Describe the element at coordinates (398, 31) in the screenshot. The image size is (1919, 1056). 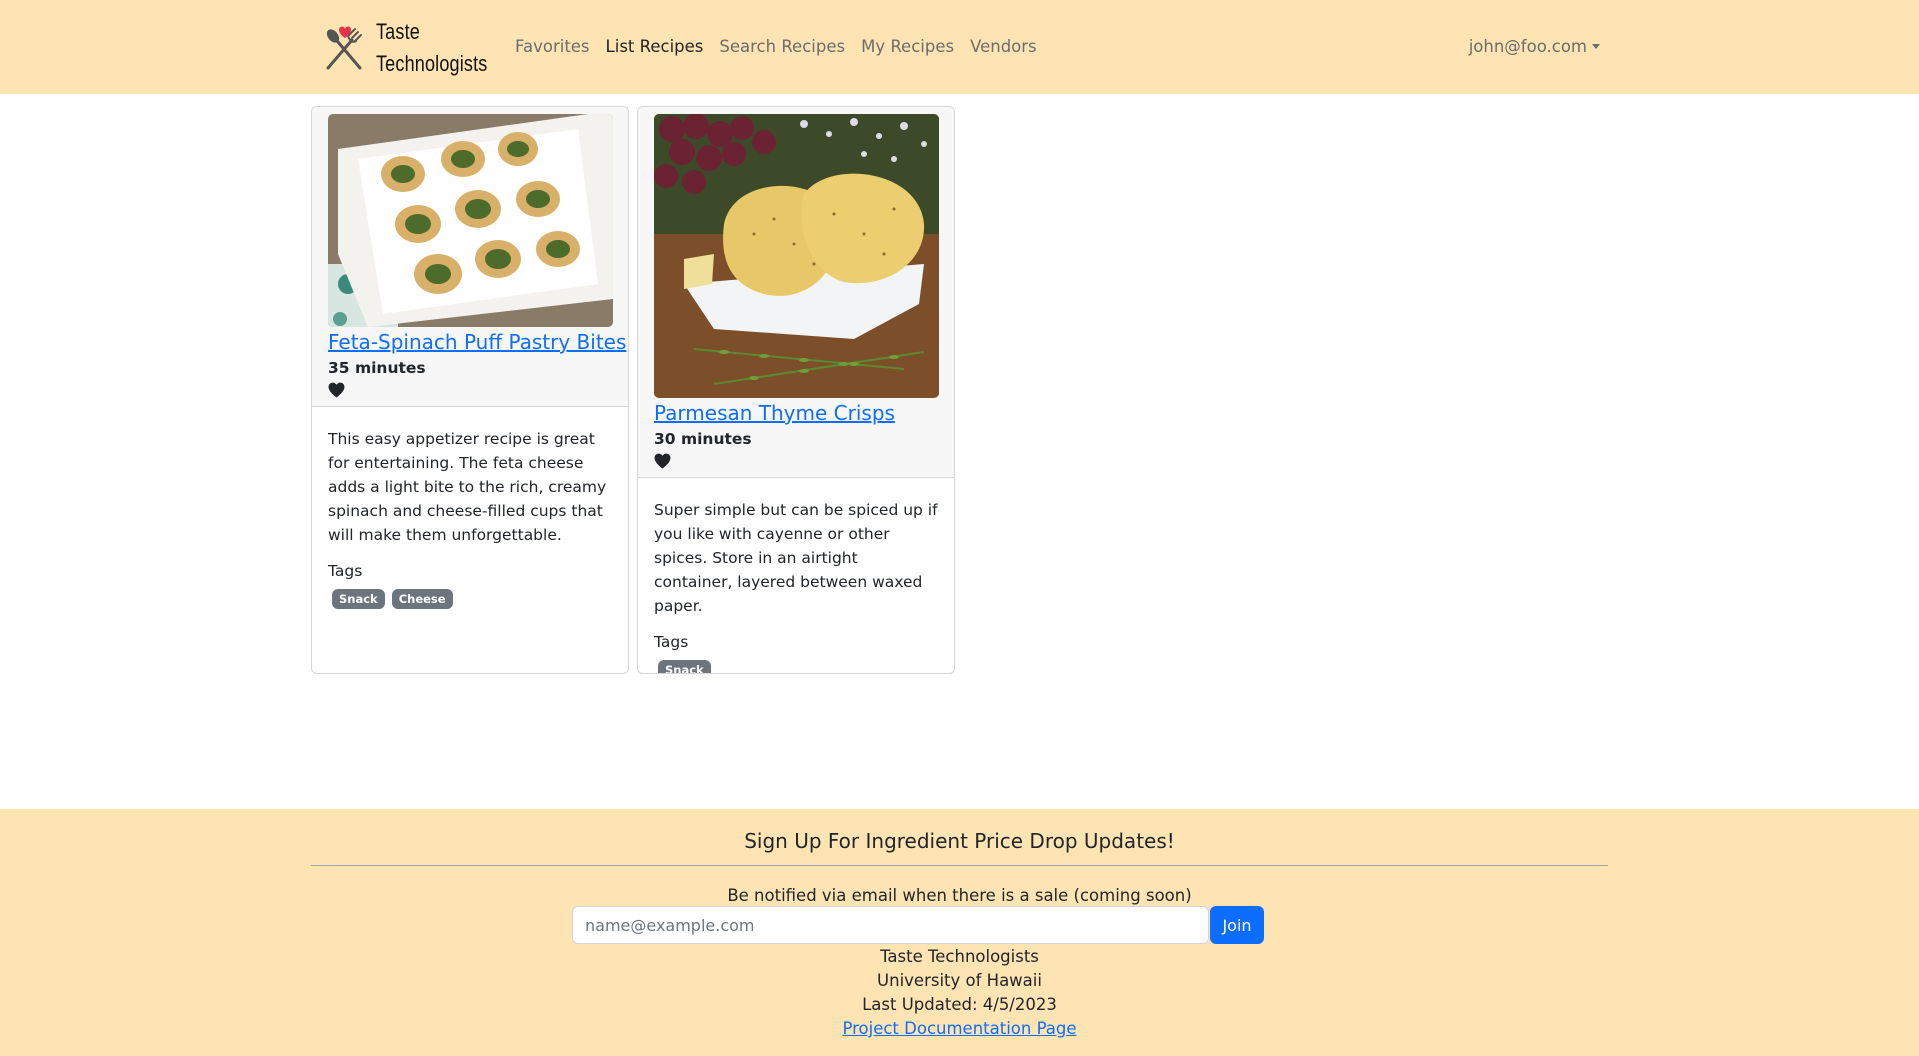
I see `brand-line-1: Taste` at that location.